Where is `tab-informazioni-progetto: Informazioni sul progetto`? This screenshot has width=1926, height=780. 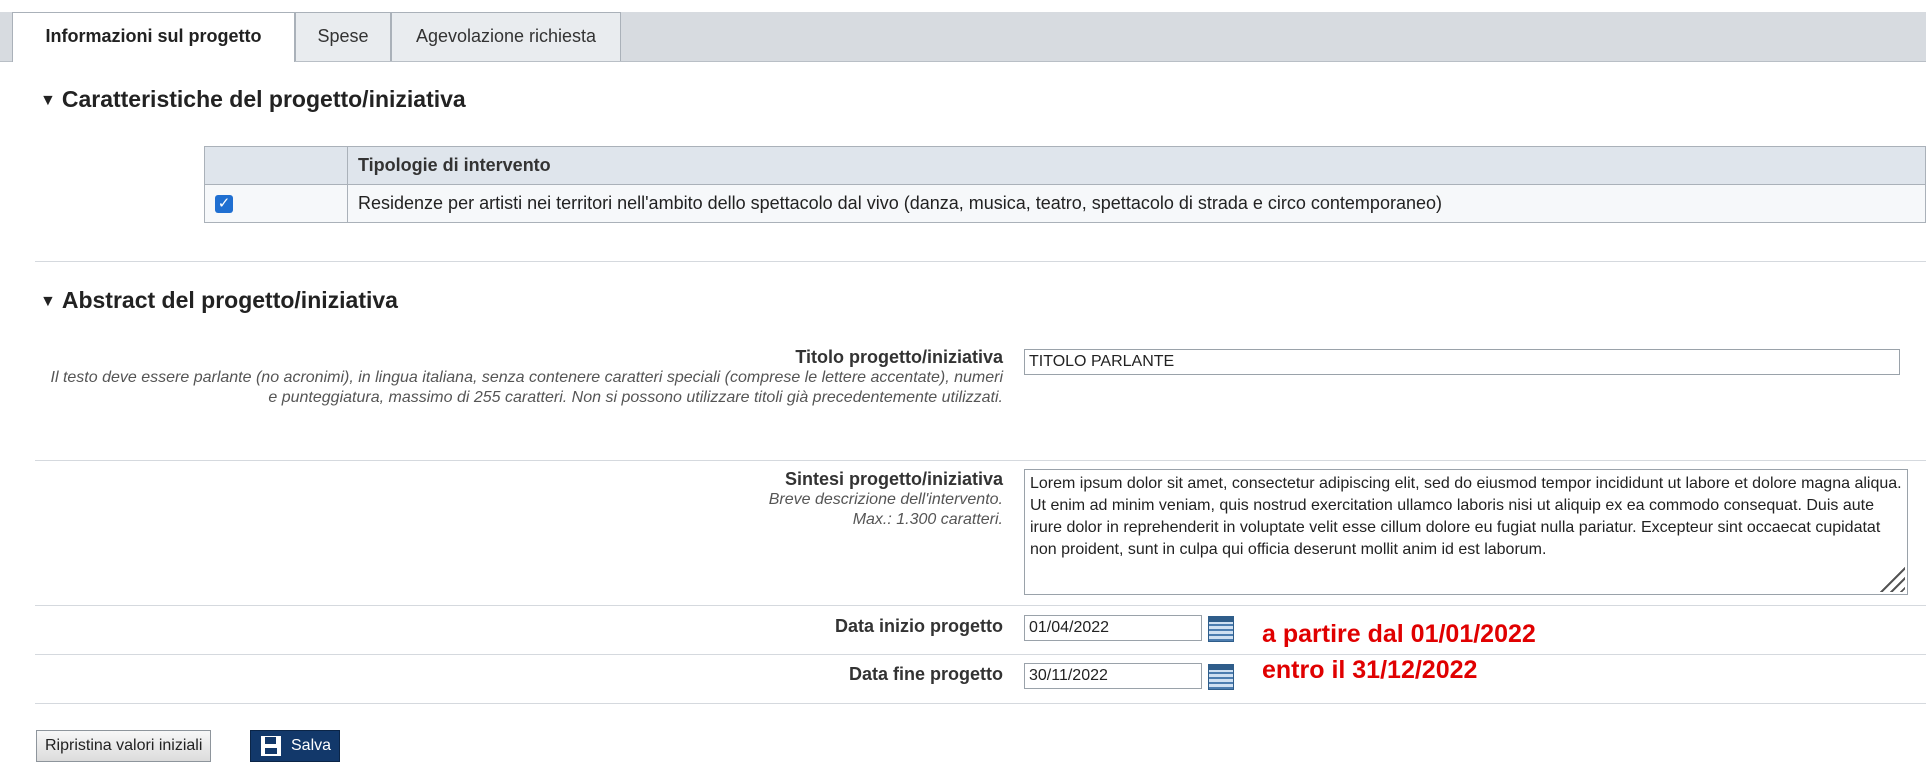
tab-informazioni-progetto: Informazioni sul progetto is located at coordinates (153, 37).